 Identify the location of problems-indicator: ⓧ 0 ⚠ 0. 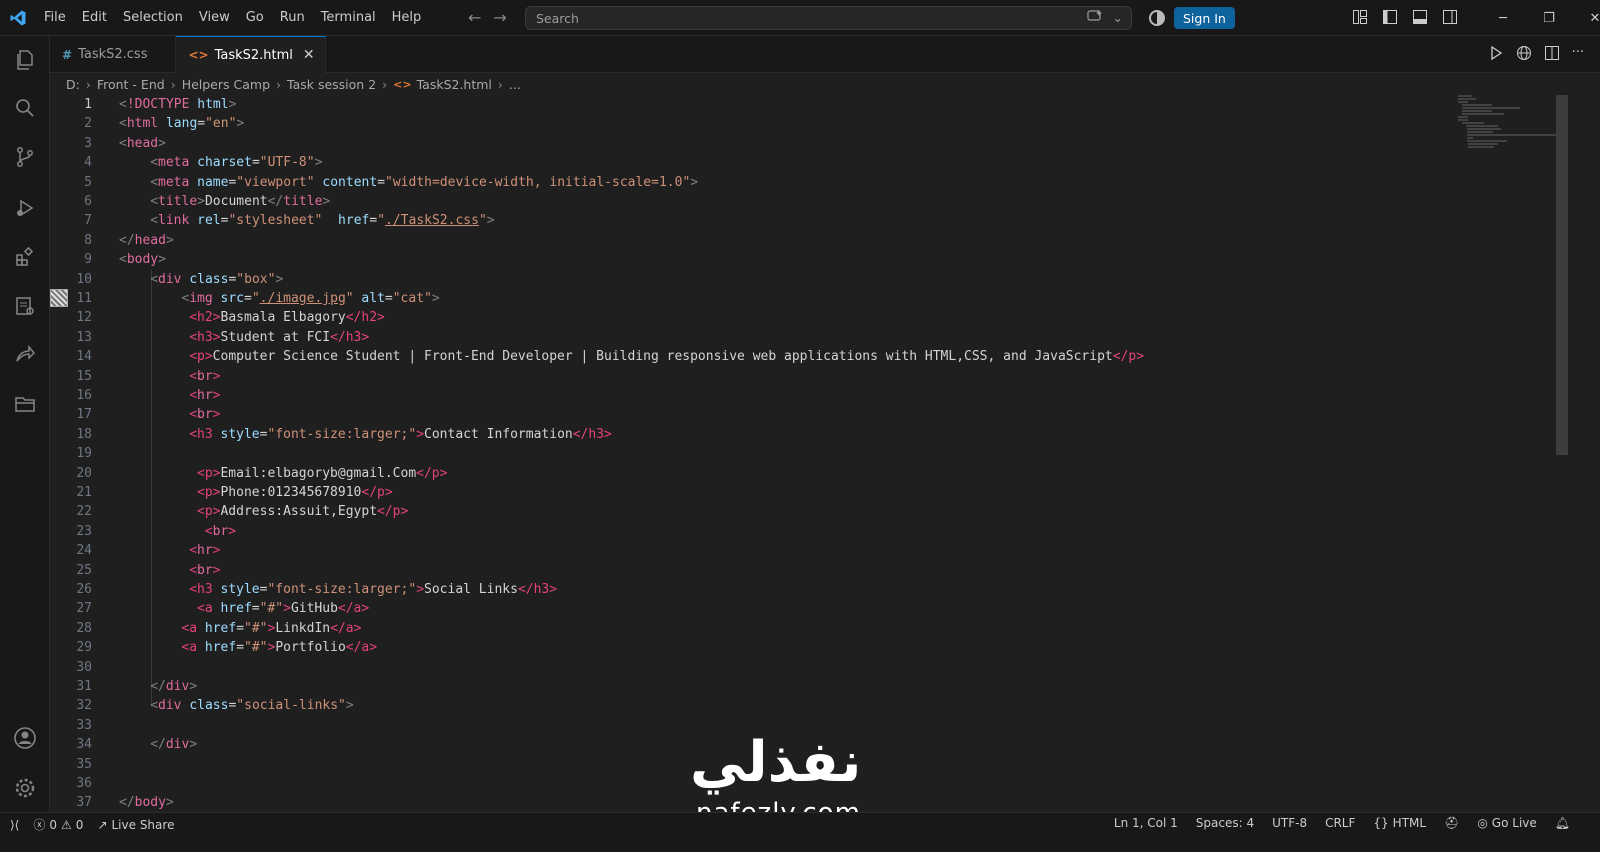
(58, 824).